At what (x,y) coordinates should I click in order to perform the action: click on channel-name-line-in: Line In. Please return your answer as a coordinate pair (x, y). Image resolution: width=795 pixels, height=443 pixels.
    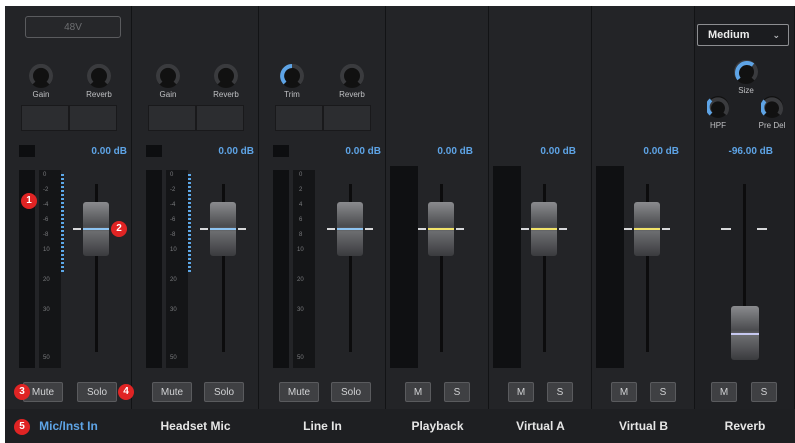
    Looking at the image, I should click on (322, 426).